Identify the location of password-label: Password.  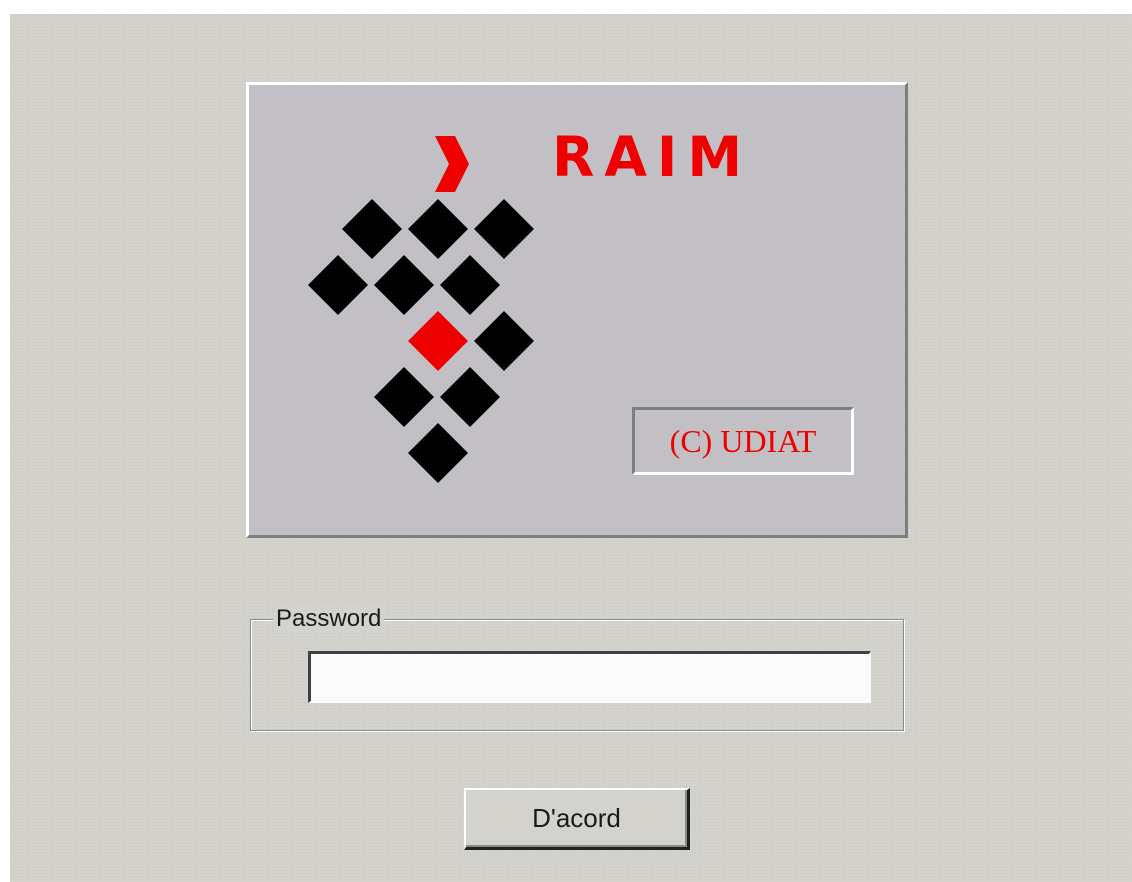
(329, 619).